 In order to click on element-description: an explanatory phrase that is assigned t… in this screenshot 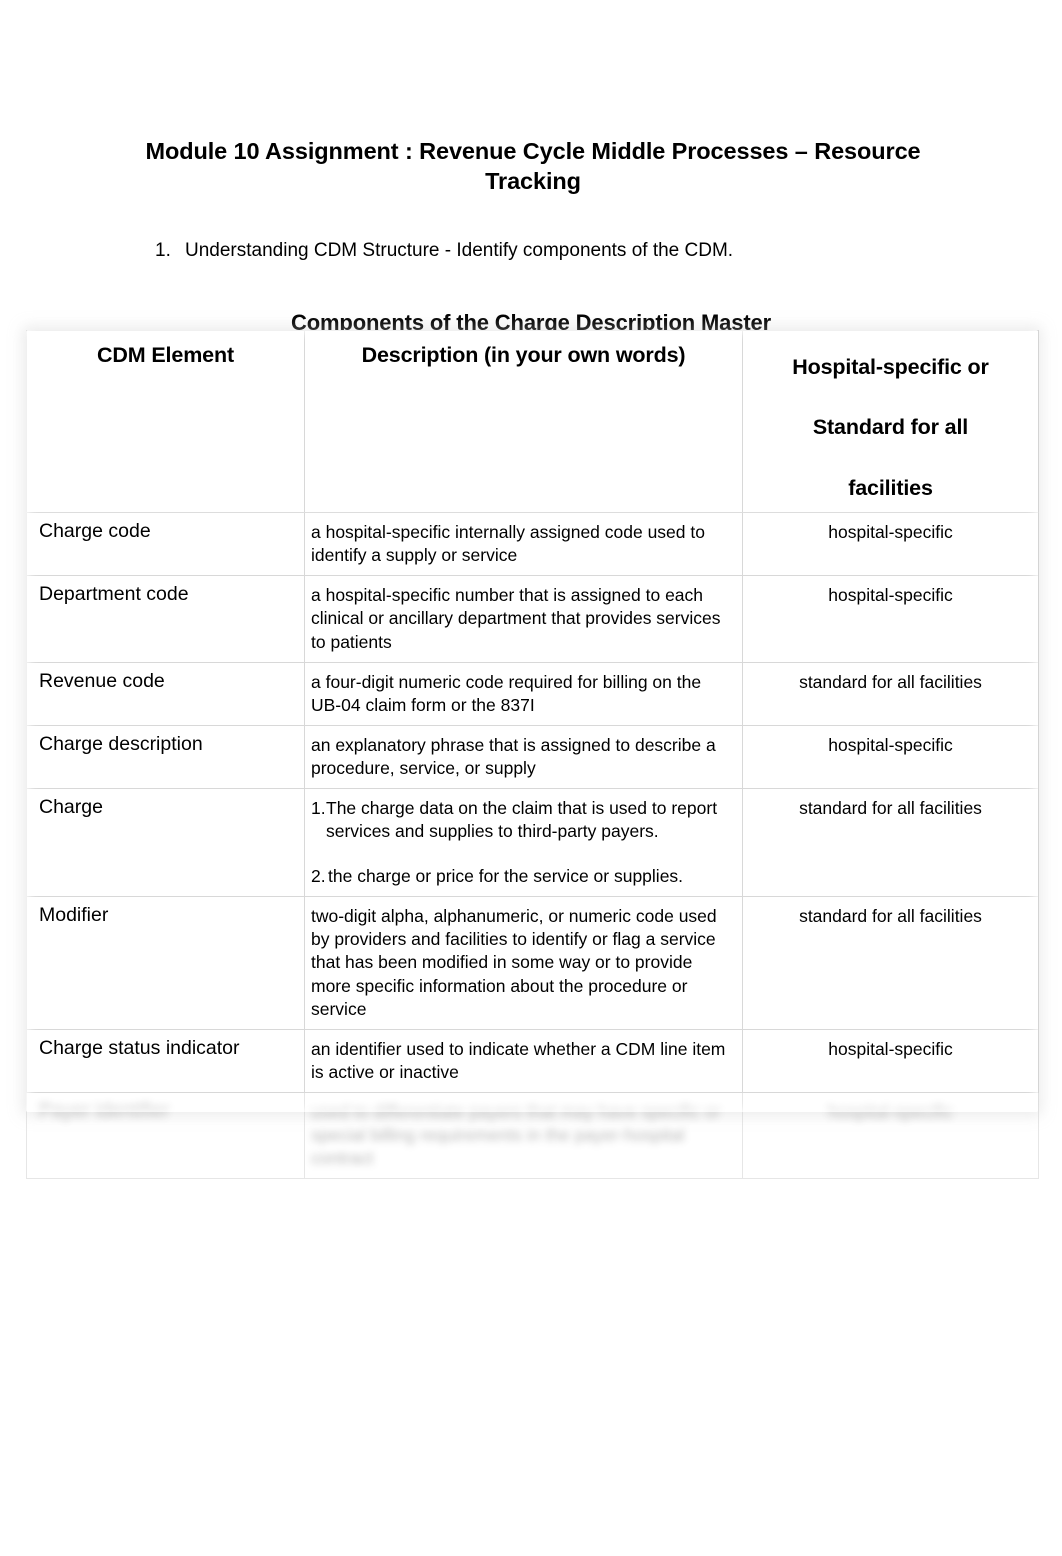, I will do `click(513, 756)`.